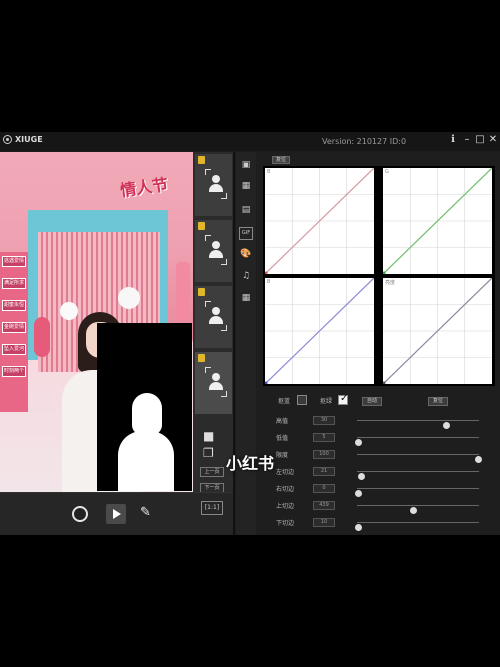 This screenshot has height=667, width=500. I want to click on scene-slot-active, so click(213, 383).